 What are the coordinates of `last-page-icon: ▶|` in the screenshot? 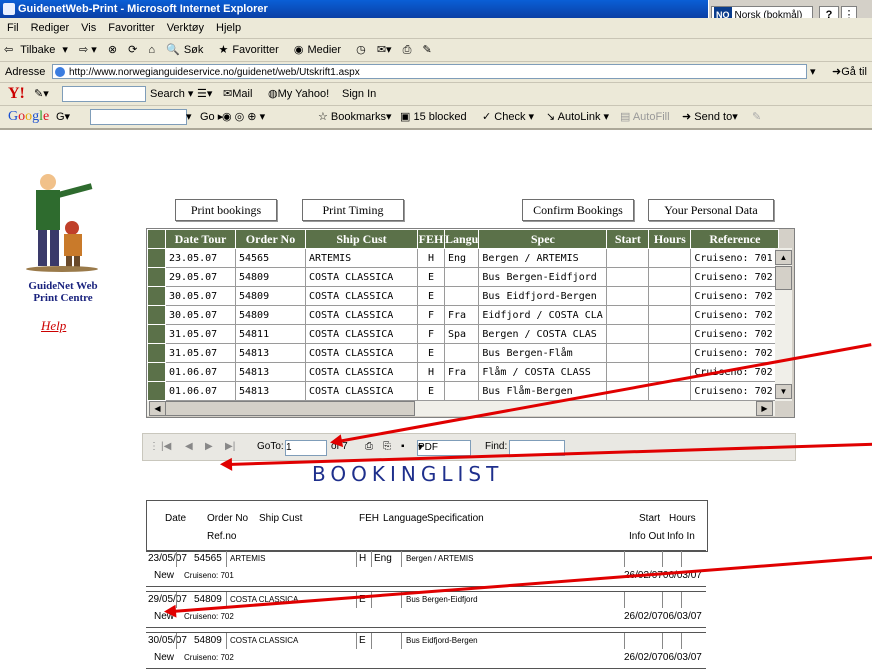 It's located at (230, 447).